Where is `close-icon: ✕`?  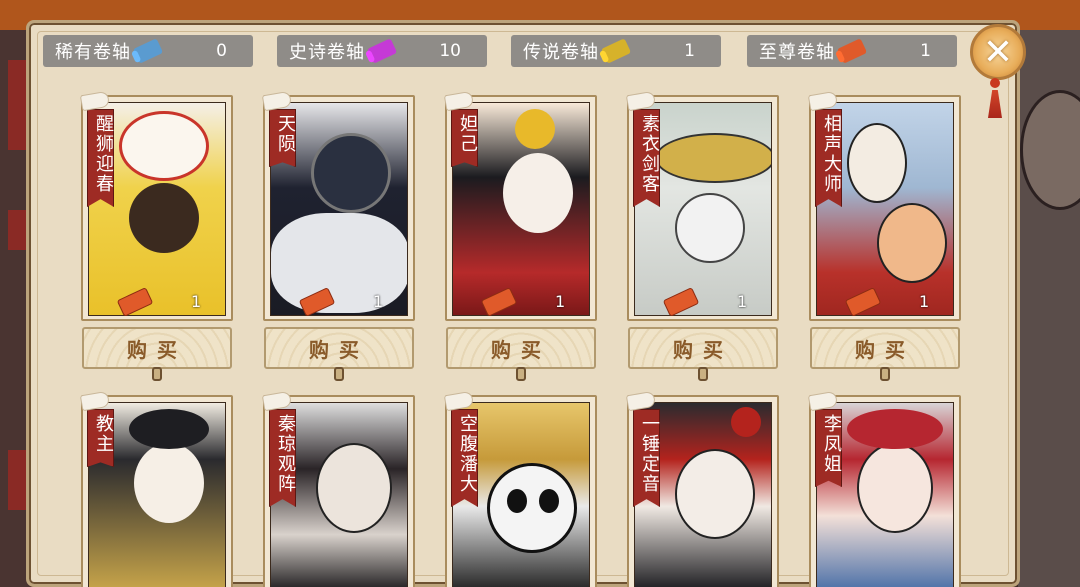 close-icon: ✕ is located at coordinates (998, 52).